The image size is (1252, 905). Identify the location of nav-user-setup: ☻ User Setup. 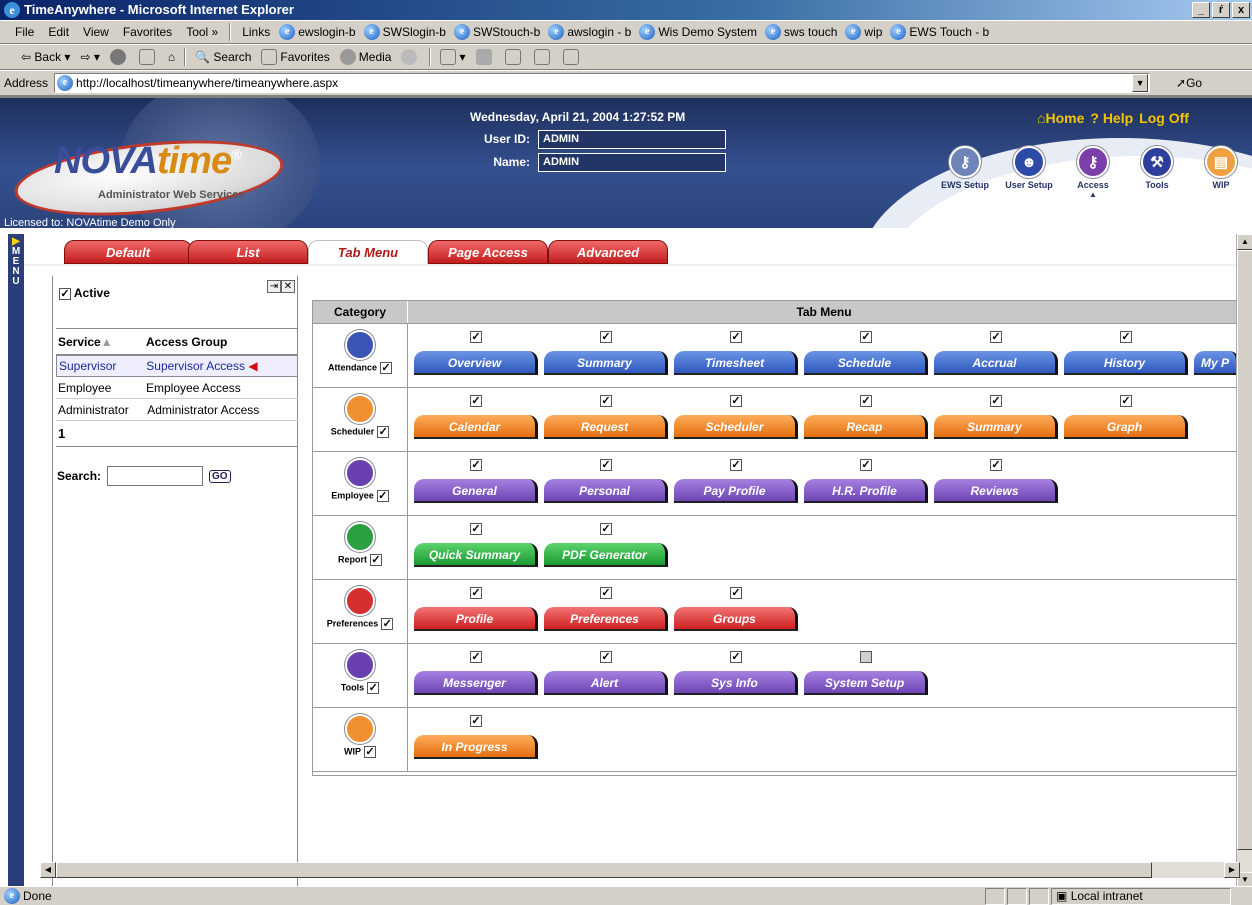
(1029, 172).